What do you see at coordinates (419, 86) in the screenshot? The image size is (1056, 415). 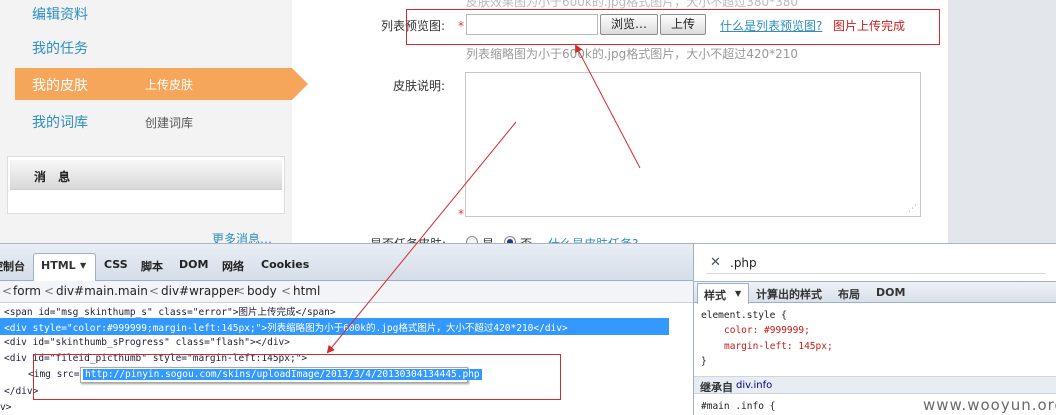 I see `desc-label: 皮肤说明:` at bounding box center [419, 86].